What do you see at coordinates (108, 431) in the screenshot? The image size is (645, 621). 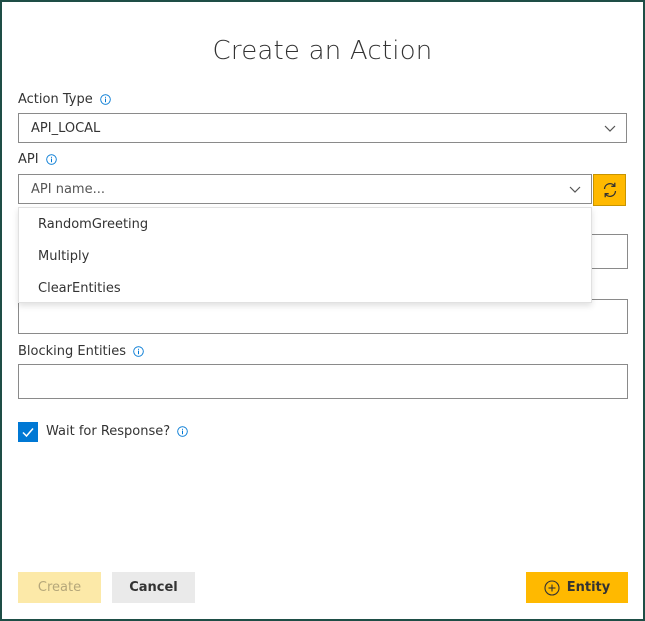 I see `wait-for-response-label: Wait for Response?` at bounding box center [108, 431].